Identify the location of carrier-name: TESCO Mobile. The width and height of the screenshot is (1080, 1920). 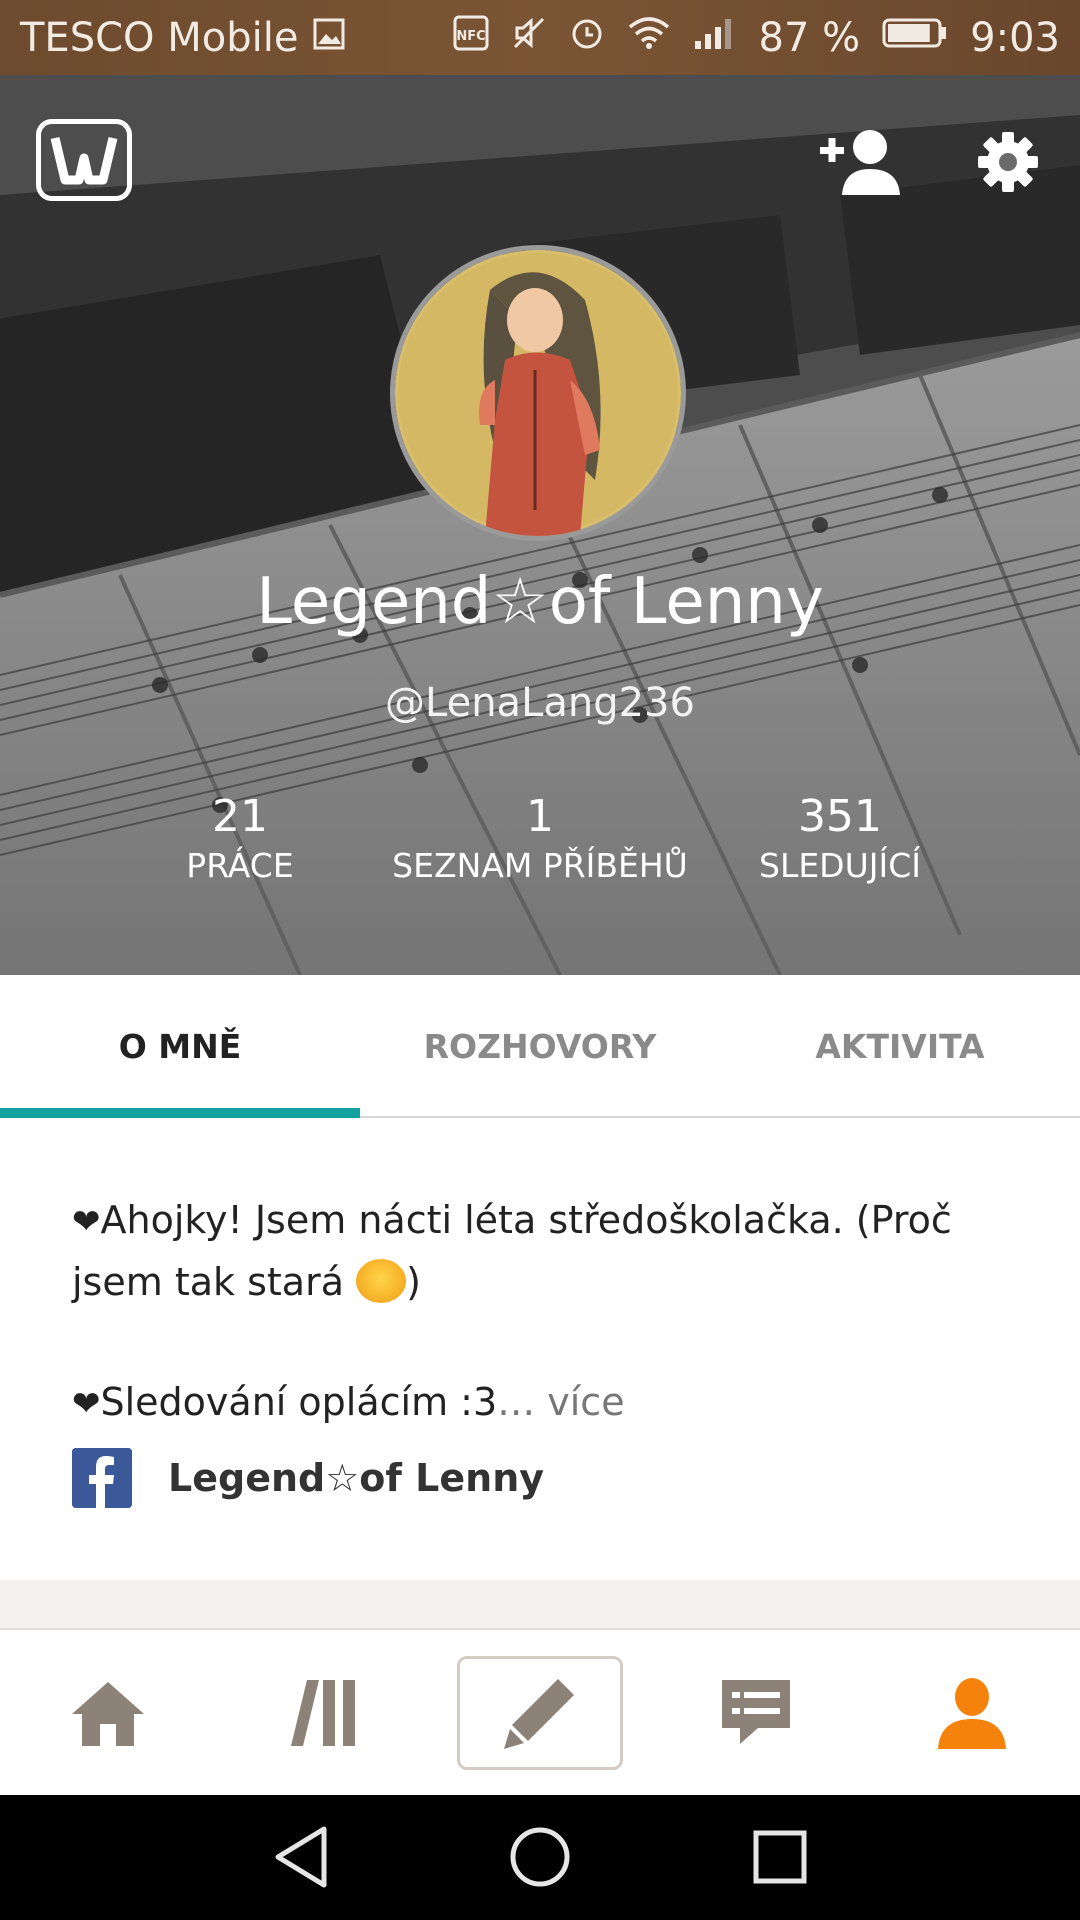
(159, 37).